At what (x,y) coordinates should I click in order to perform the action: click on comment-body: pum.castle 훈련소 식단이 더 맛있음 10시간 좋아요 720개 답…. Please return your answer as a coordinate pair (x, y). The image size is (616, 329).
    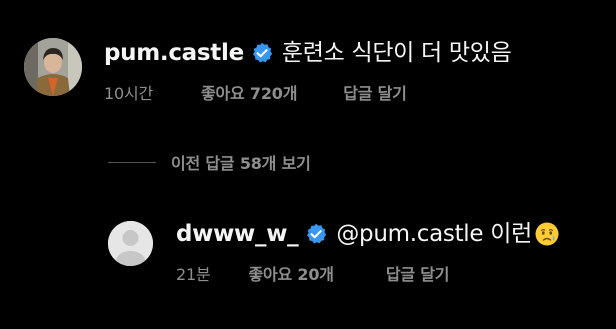
    Looking at the image, I should click on (308, 71).